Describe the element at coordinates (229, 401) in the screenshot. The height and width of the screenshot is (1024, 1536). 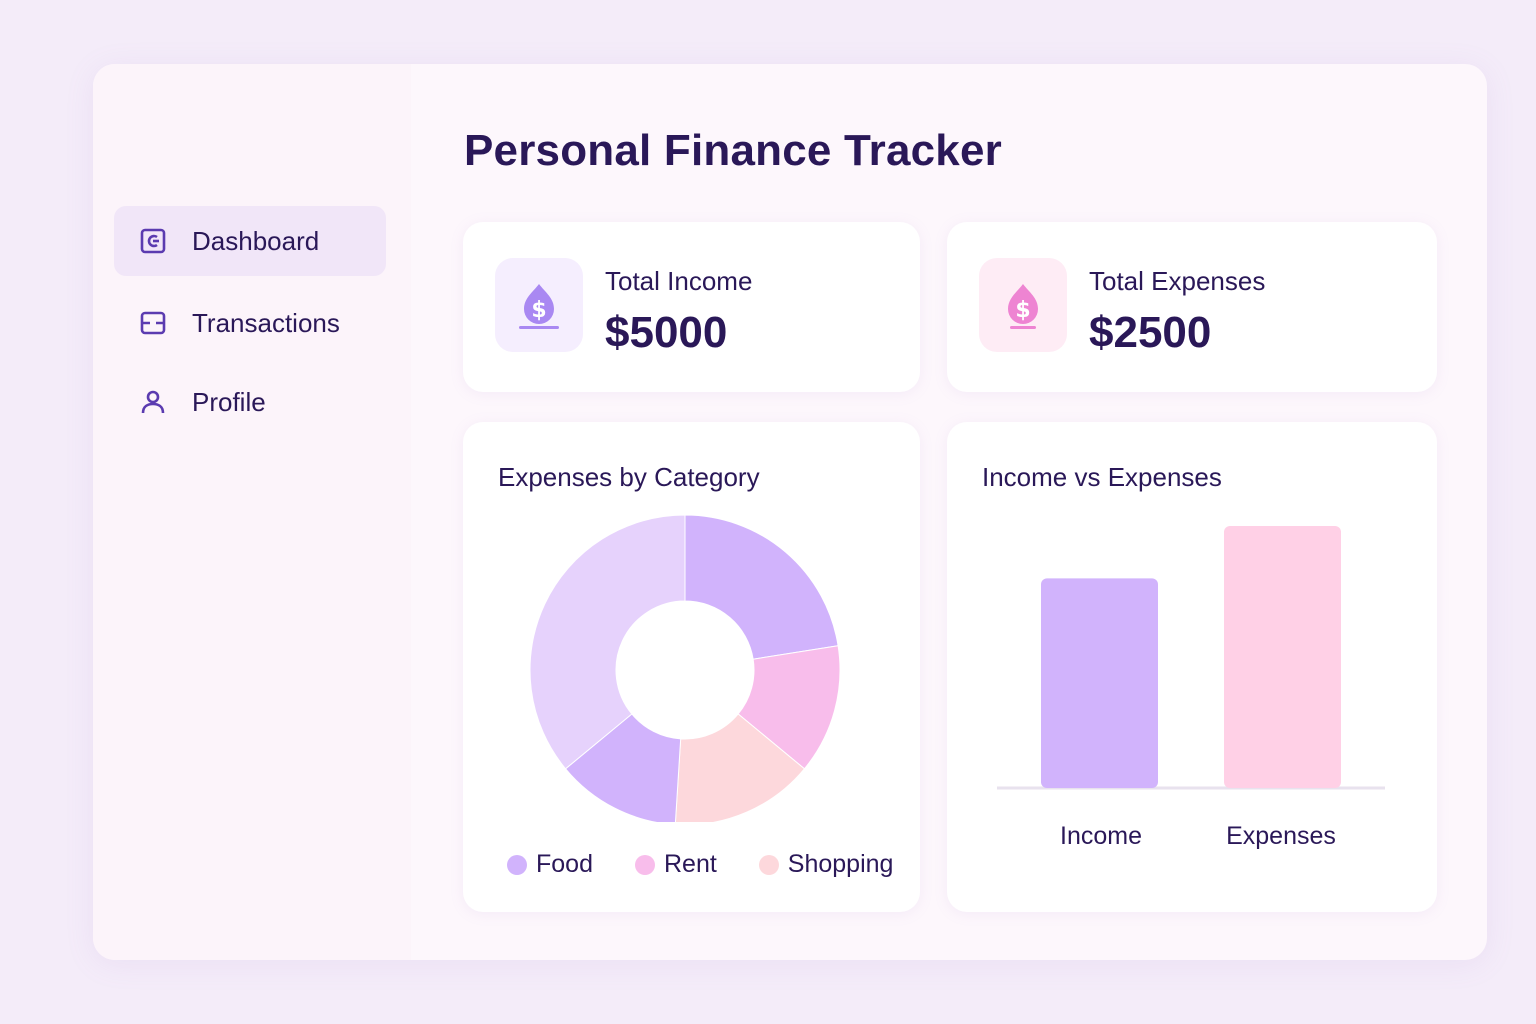
I see `sidebar-item-label: Profile` at that location.